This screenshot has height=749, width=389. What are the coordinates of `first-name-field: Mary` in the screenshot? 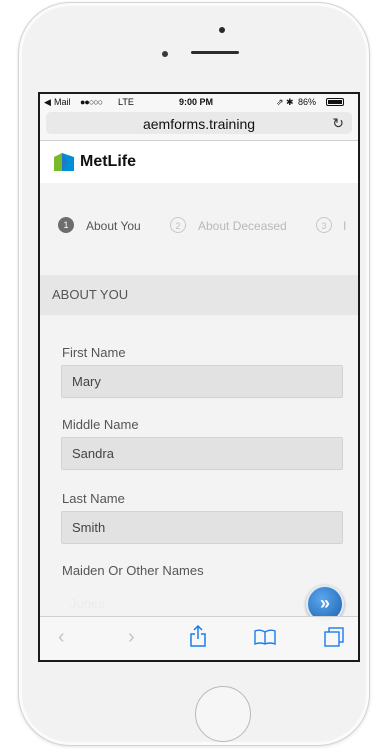 It's located at (202, 381).